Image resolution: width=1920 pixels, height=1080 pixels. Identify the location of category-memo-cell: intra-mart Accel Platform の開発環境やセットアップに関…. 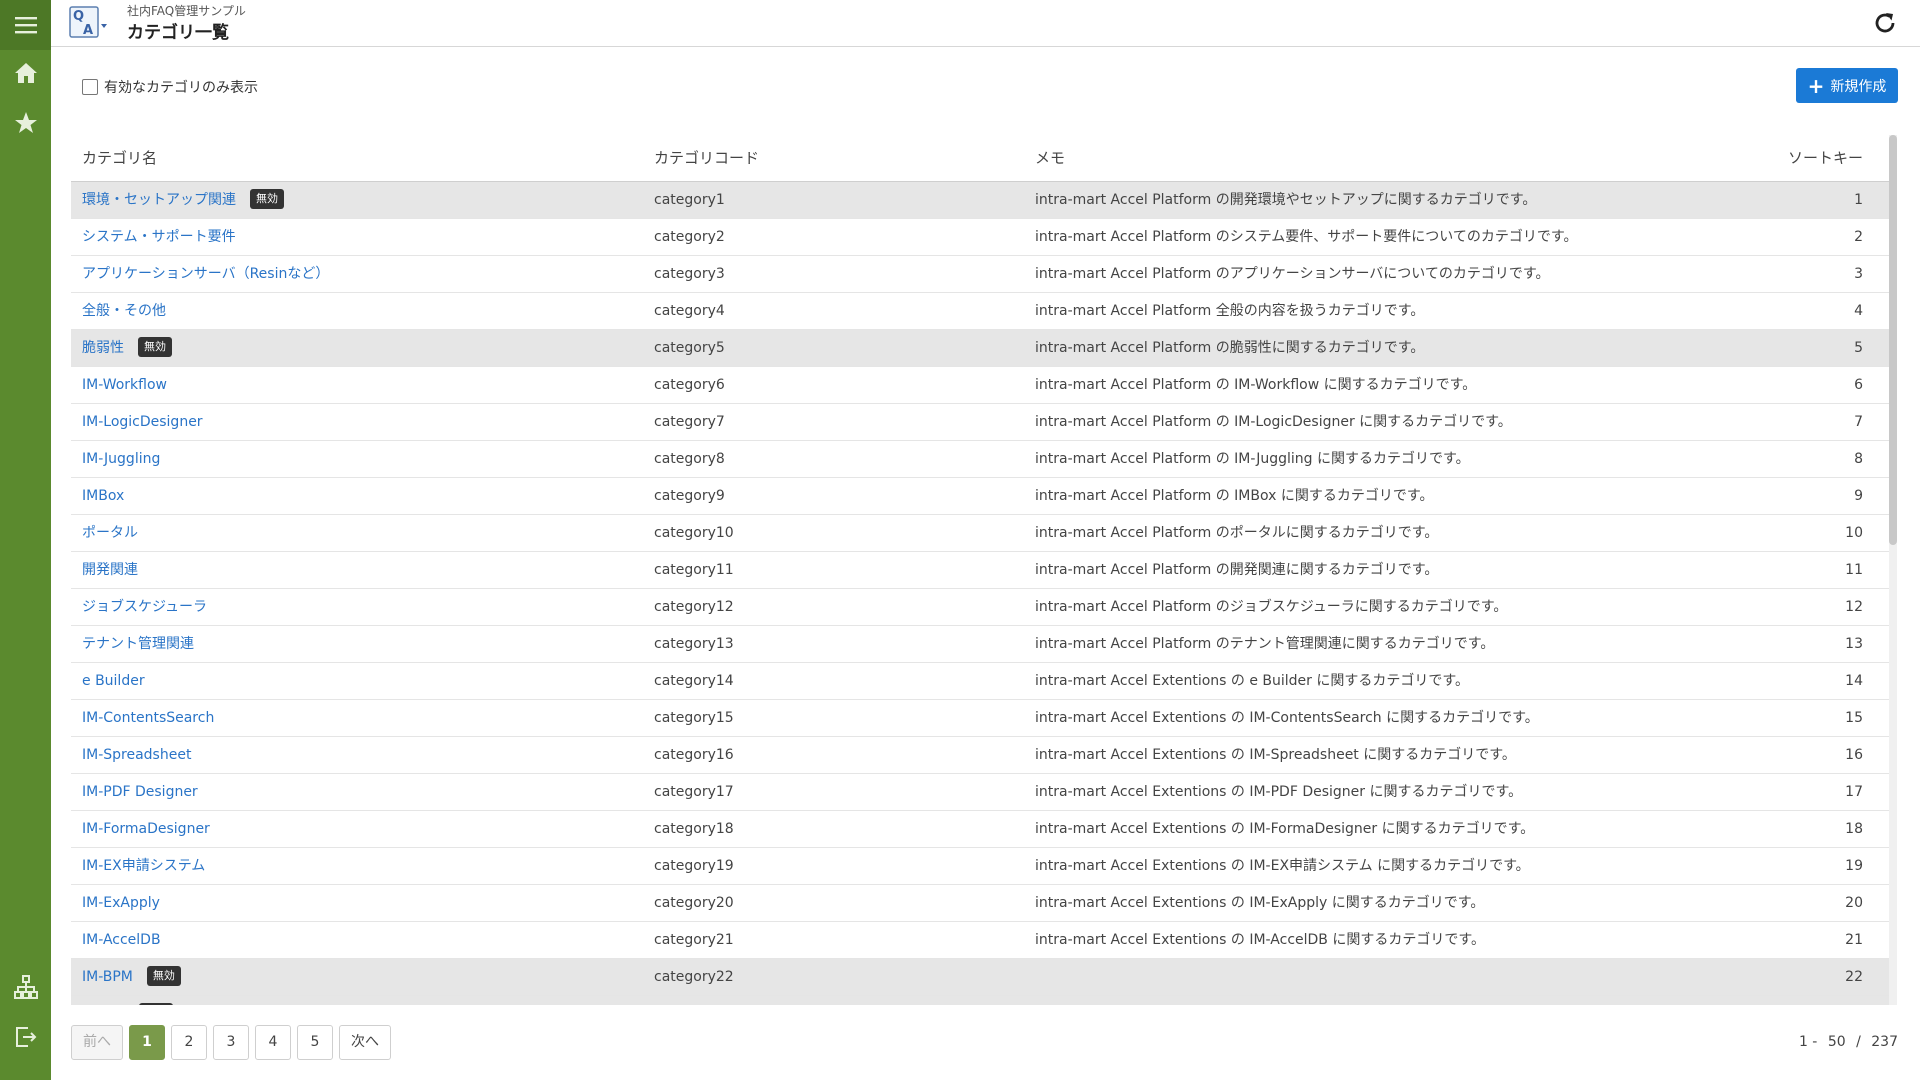
(1286, 200).